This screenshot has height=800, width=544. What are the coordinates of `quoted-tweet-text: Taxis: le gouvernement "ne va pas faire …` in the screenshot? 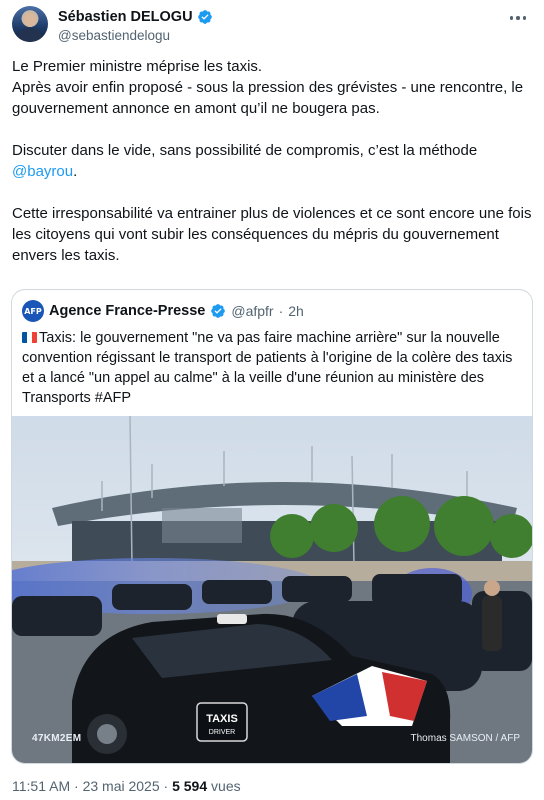 It's located at (272, 368).